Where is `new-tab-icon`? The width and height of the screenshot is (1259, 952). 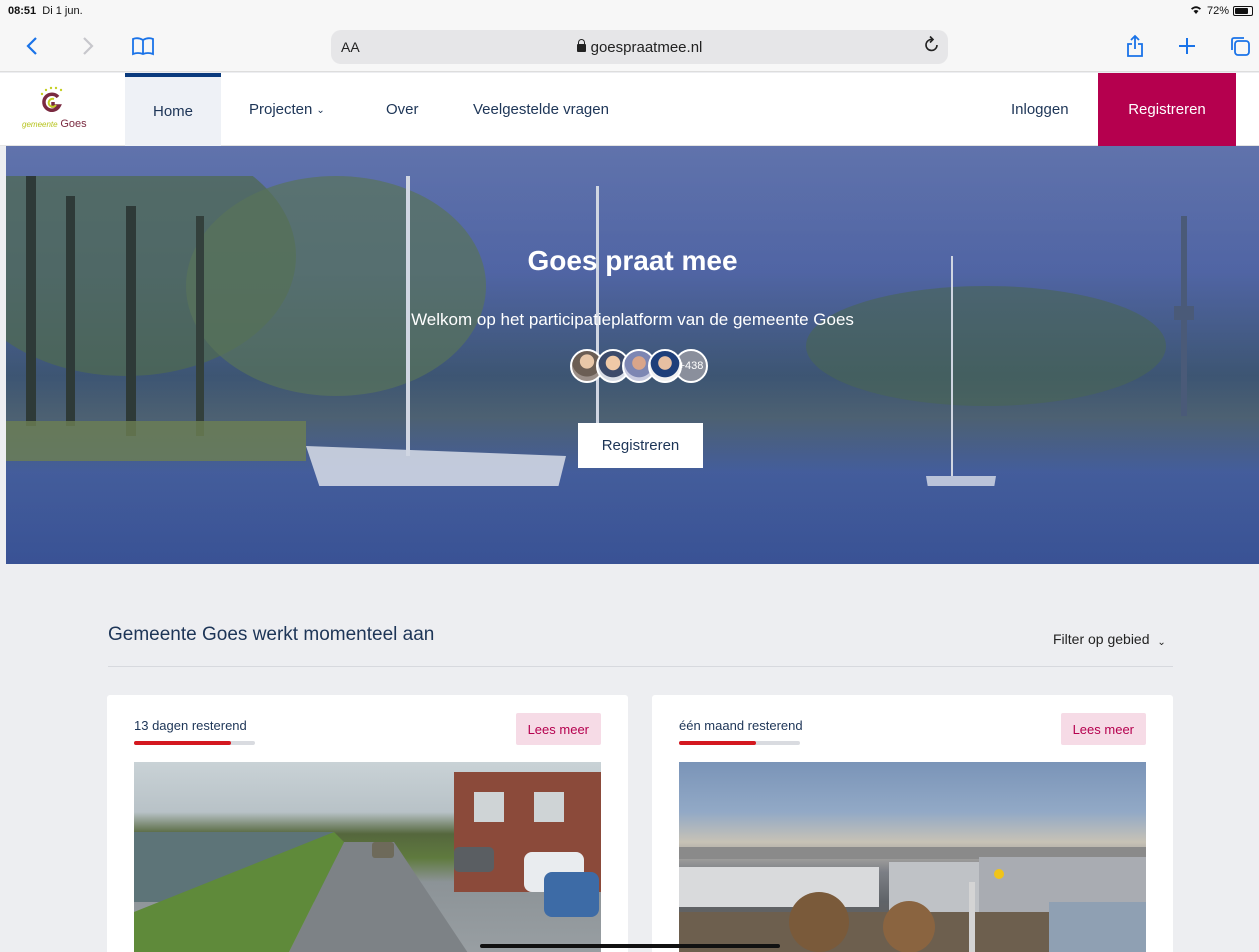
new-tab-icon is located at coordinates (1187, 46).